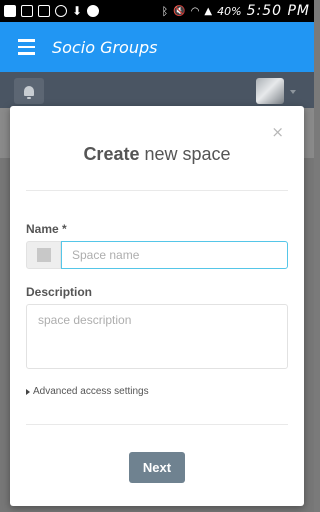 The image size is (320, 512). What do you see at coordinates (52, 11) in the screenshot?
I see `status-bar-left: ⬇` at bounding box center [52, 11].